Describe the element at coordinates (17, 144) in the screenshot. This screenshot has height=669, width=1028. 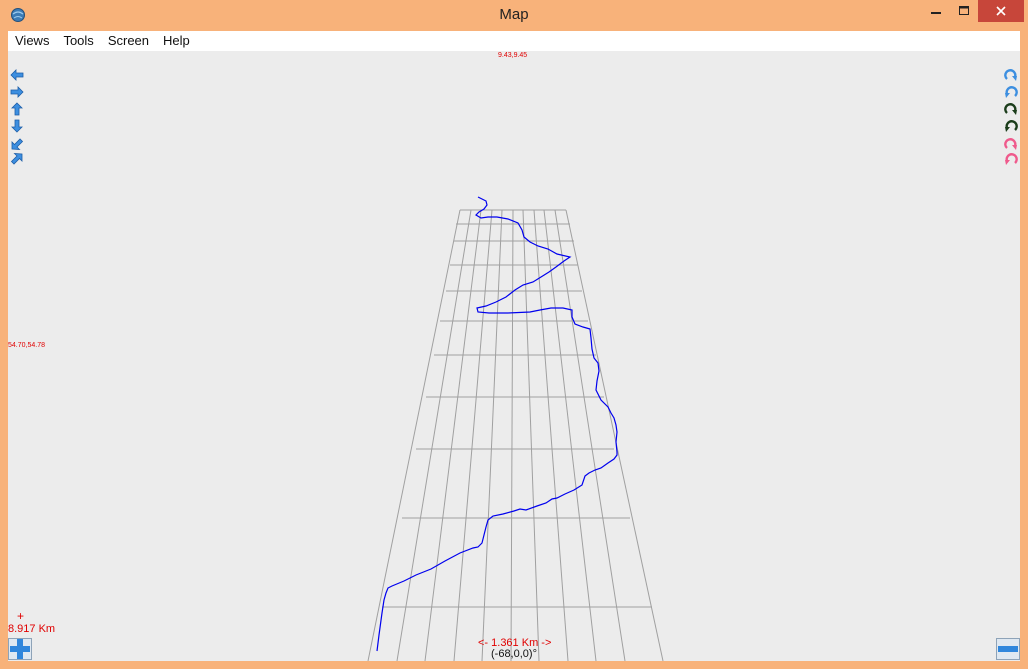
I see `arrow-diag-down-left-icon` at that location.